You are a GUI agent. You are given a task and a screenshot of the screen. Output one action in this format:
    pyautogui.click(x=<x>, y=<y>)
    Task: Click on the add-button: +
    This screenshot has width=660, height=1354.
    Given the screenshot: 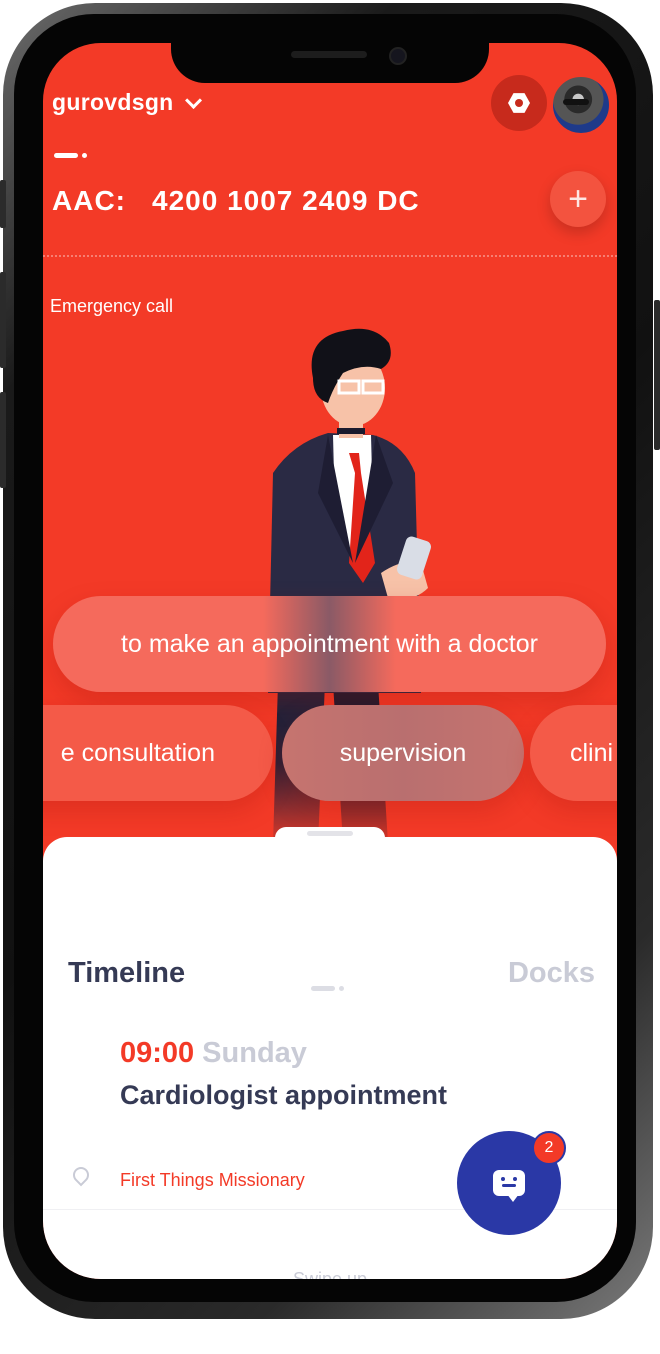 What is the action you would take?
    pyautogui.click(x=578, y=199)
    